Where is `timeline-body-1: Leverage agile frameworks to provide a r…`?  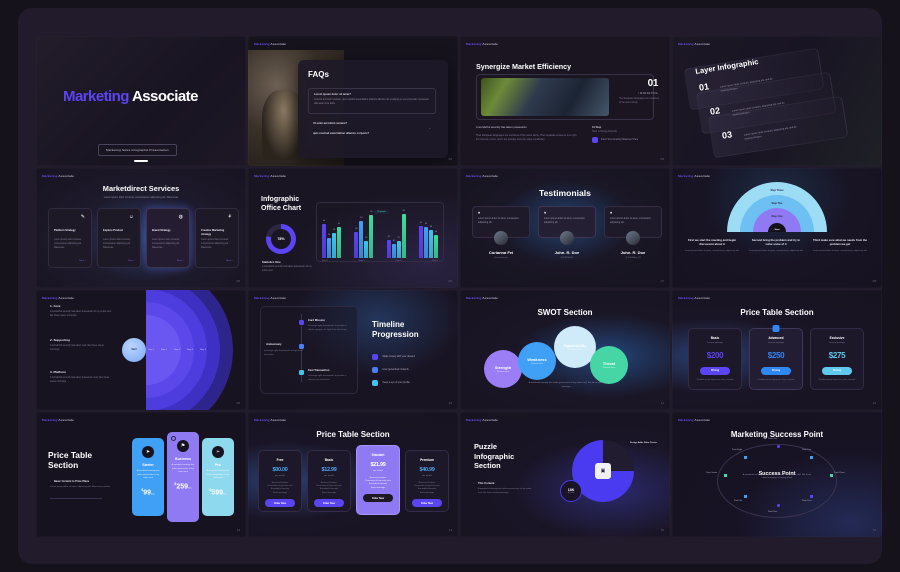
timeline-body-1: Leverage agile frameworks to provide a r… is located at coordinates (328, 328).